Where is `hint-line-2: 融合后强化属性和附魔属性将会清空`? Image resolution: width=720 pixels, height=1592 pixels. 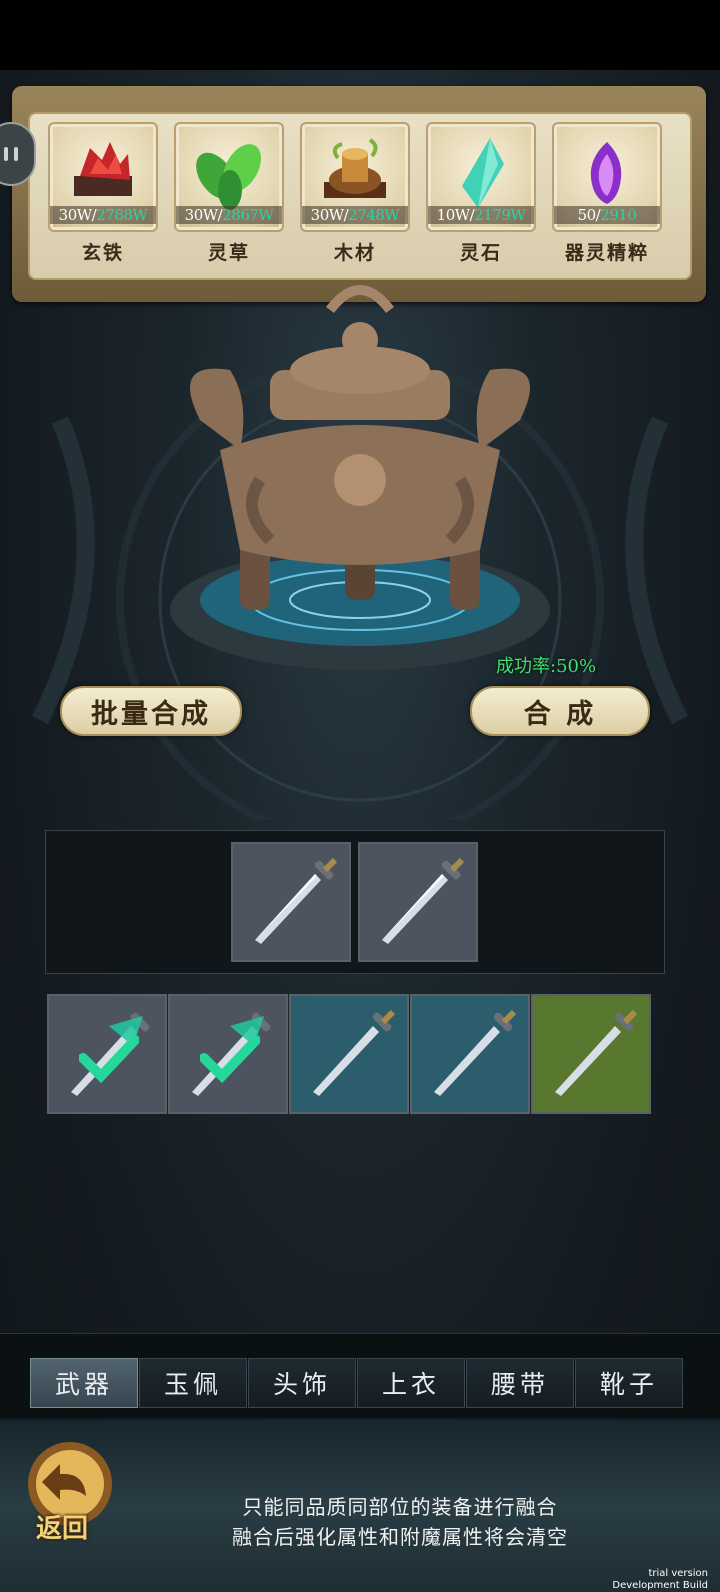 hint-line-2: 融合后强化属性和附魔属性将会清空 is located at coordinates (400, 1537).